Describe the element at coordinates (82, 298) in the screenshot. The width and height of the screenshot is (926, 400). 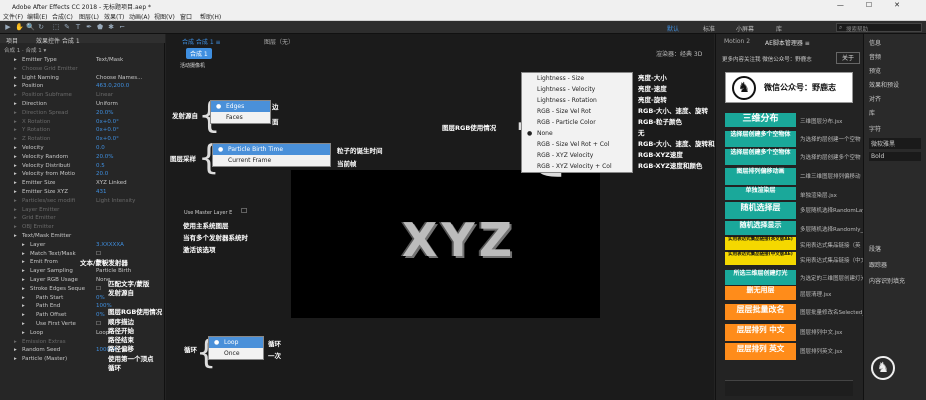
I see `property-row: Path Start 0% ▸` at that location.